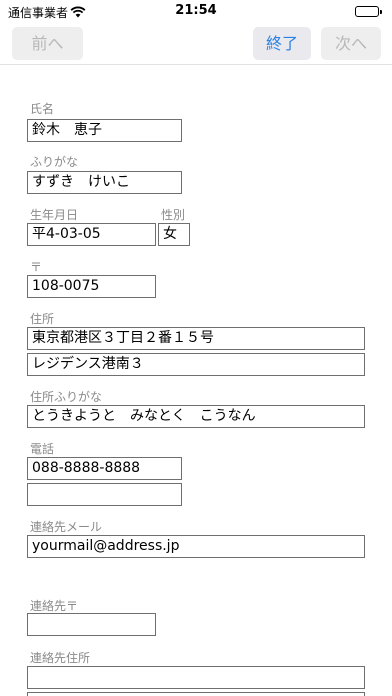 The image size is (392, 696). Describe the element at coordinates (42, 109) in the screenshot. I see `name-label: 氏名` at that location.